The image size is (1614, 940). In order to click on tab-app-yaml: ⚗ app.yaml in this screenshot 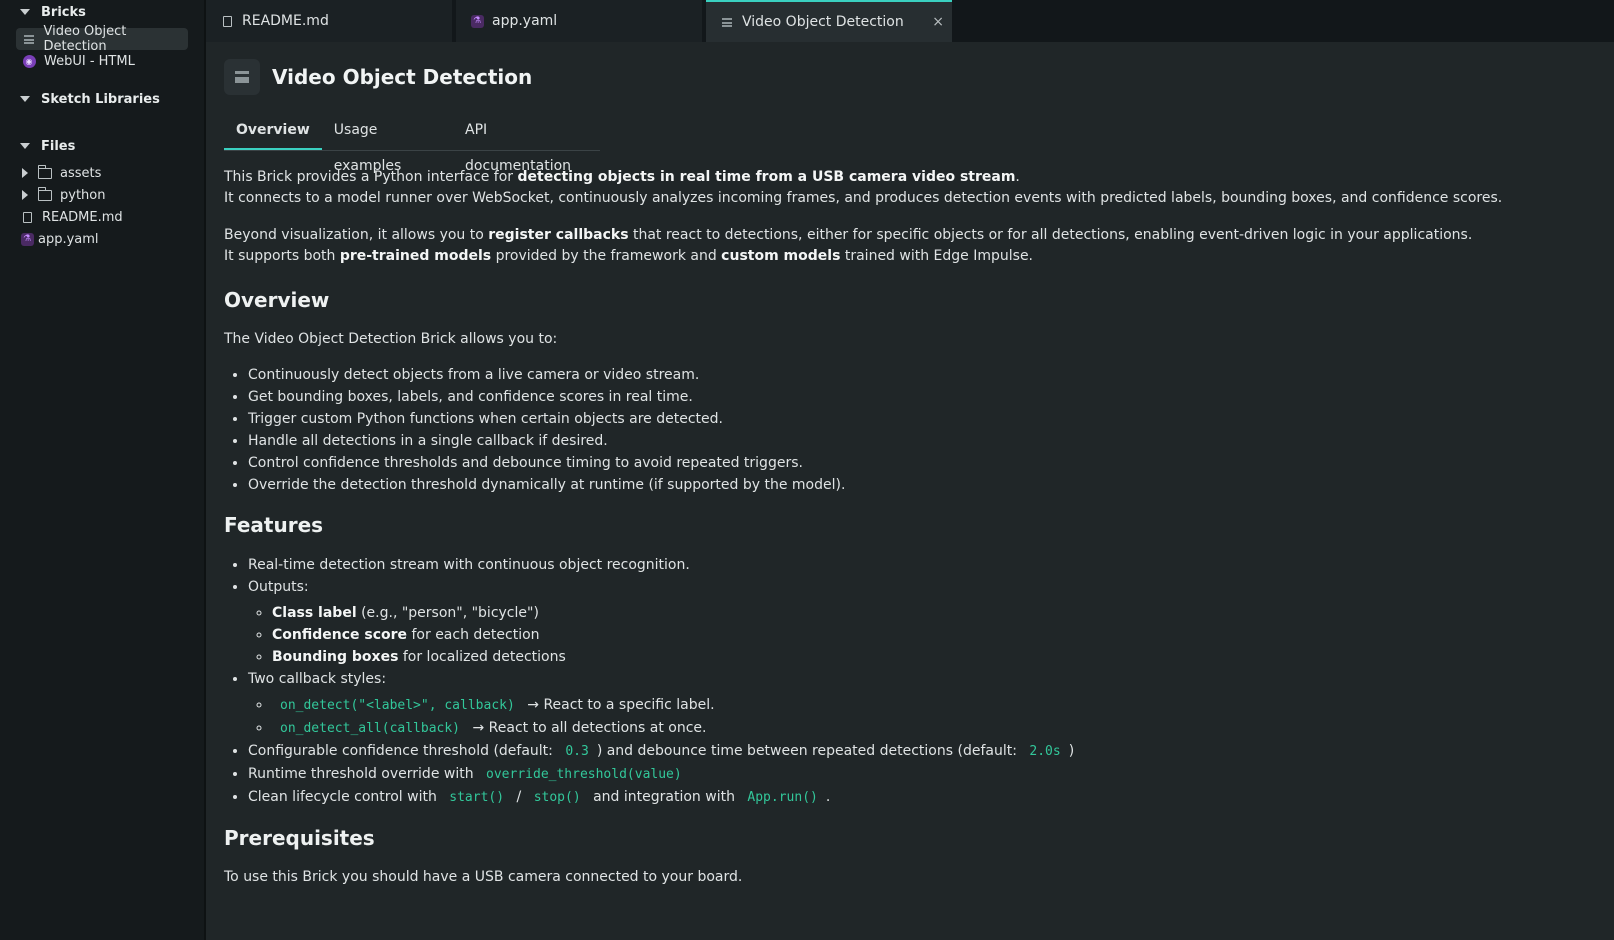, I will do `click(579, 21)`.